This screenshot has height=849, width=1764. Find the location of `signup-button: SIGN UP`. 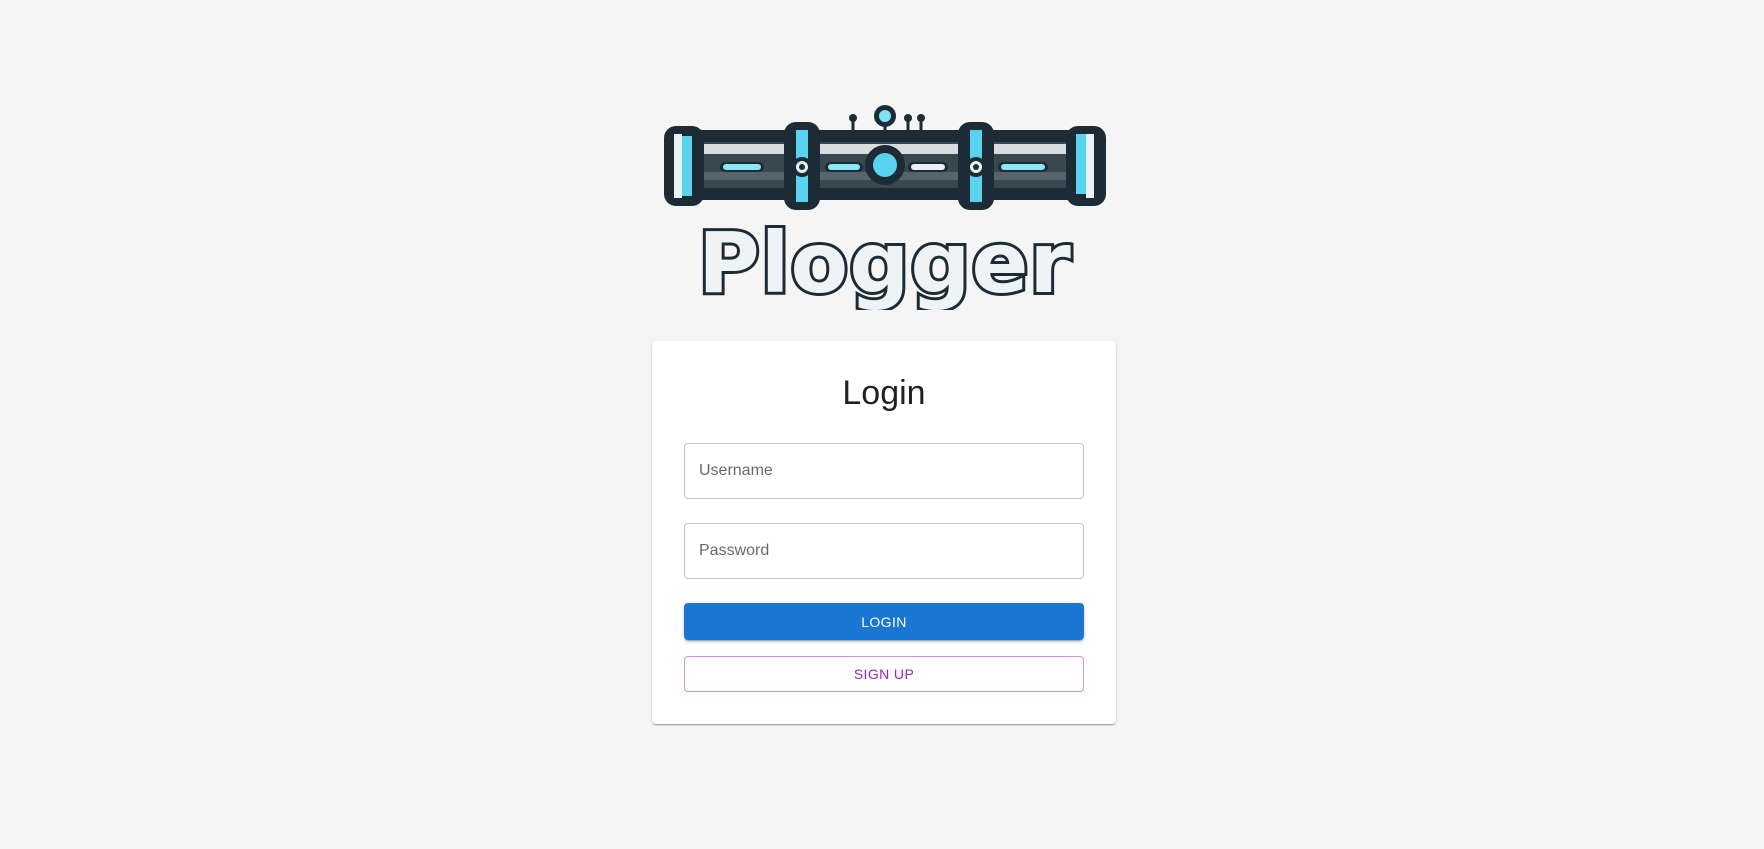

signup-button: SIGN UP is located at coordinates (884, 674).